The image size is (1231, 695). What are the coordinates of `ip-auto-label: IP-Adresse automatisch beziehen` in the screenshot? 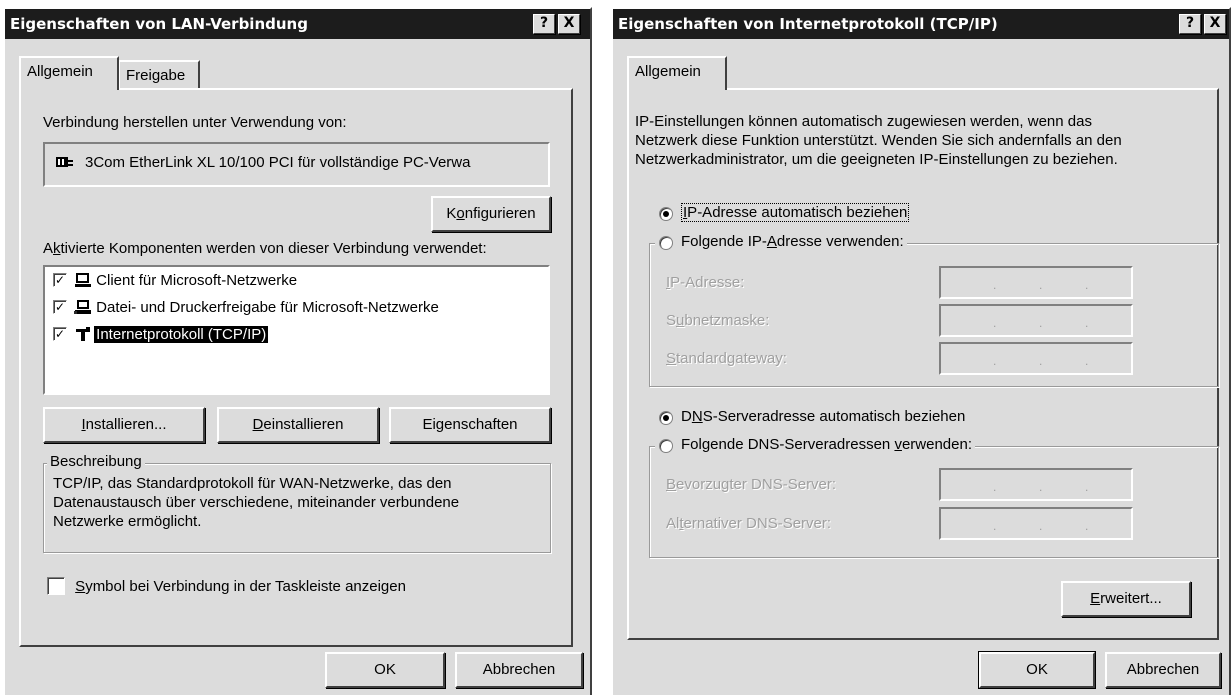 It's located at (795, 212).